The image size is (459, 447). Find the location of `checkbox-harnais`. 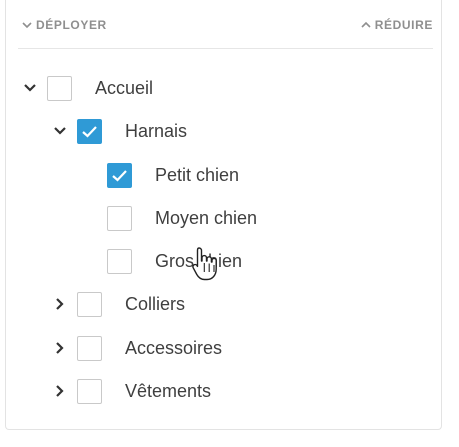

checkbox-harnais is located at coordinates (89, 131).